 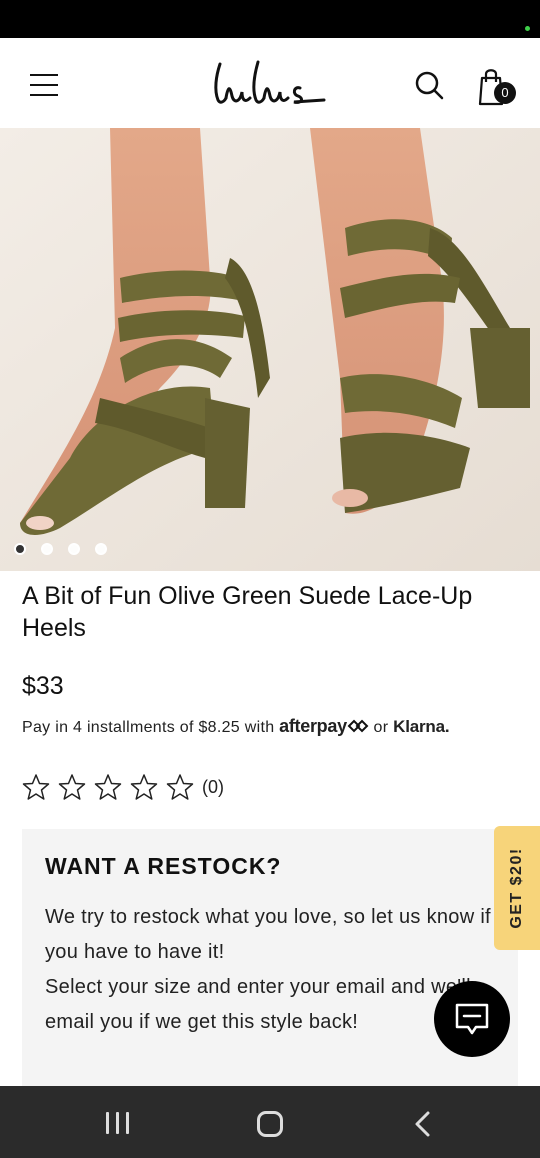 What do you see at coordinates (213, 787) in the screenshot?
I see `review-count: (0)` at bounding box center [213, 787].